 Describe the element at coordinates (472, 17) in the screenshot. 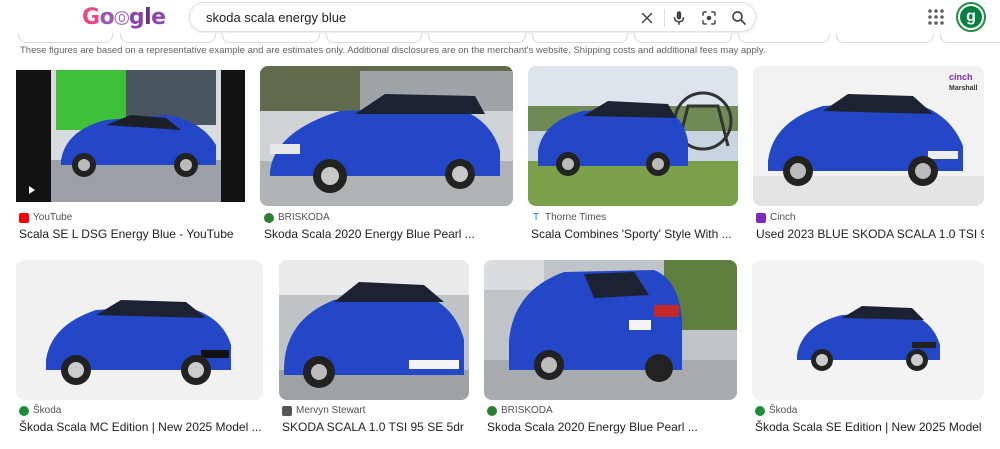

I see `search-box: skoda scala energy blue` at that location.